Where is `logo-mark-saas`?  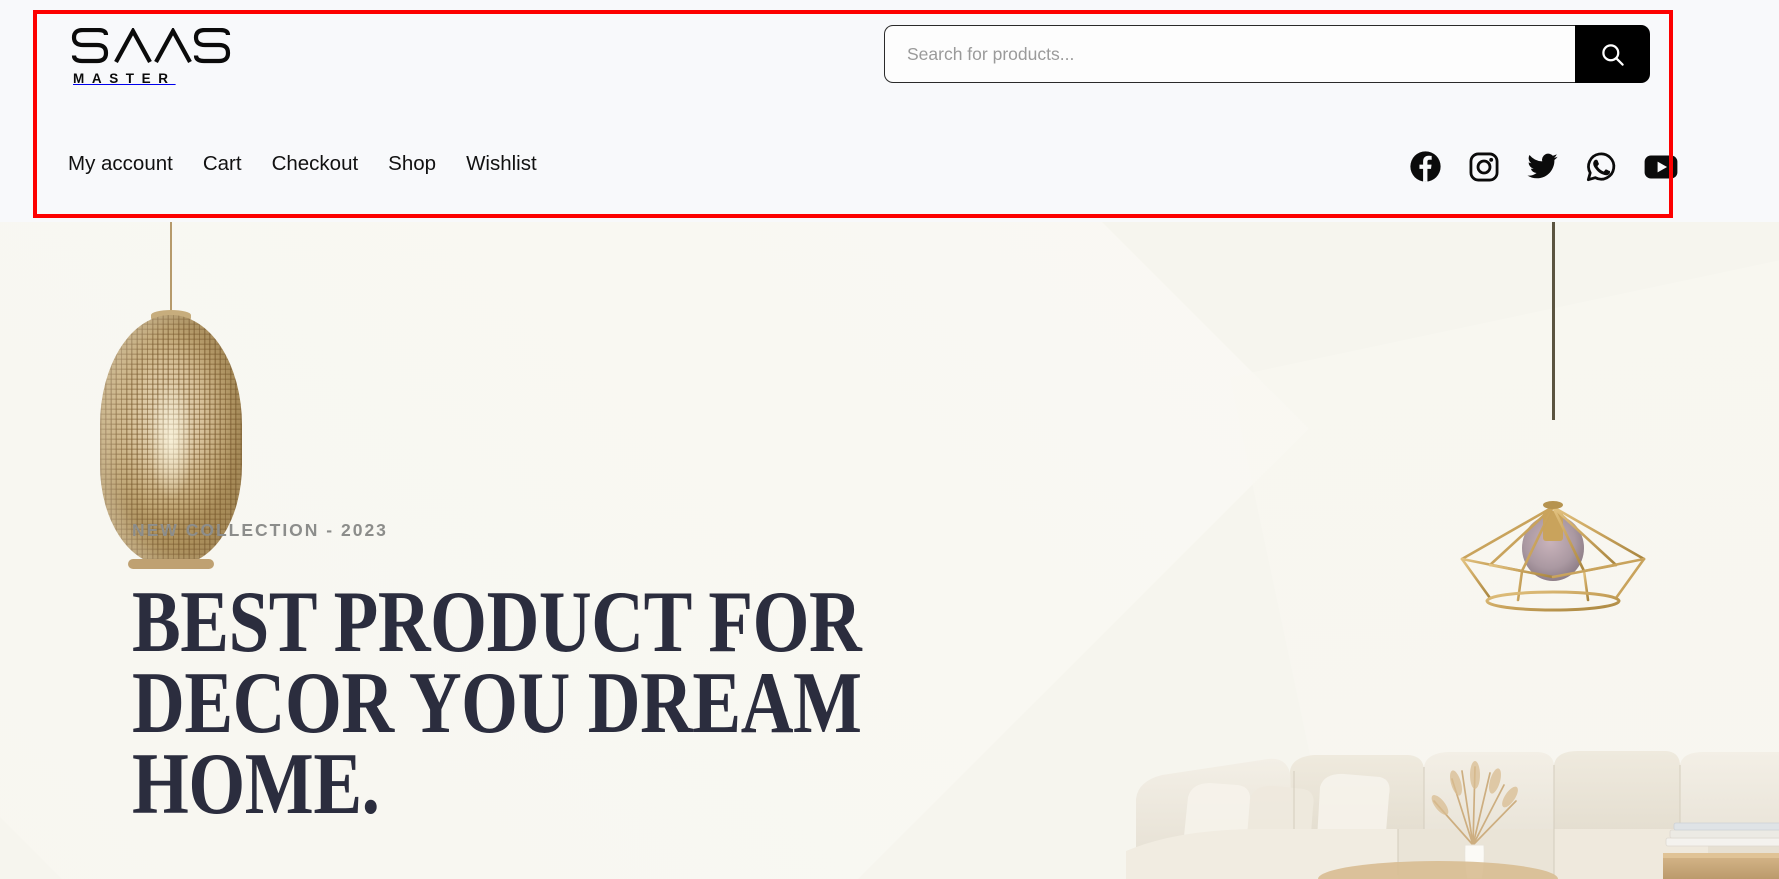 logo-mark-saas is located at coordinates (151, 46).